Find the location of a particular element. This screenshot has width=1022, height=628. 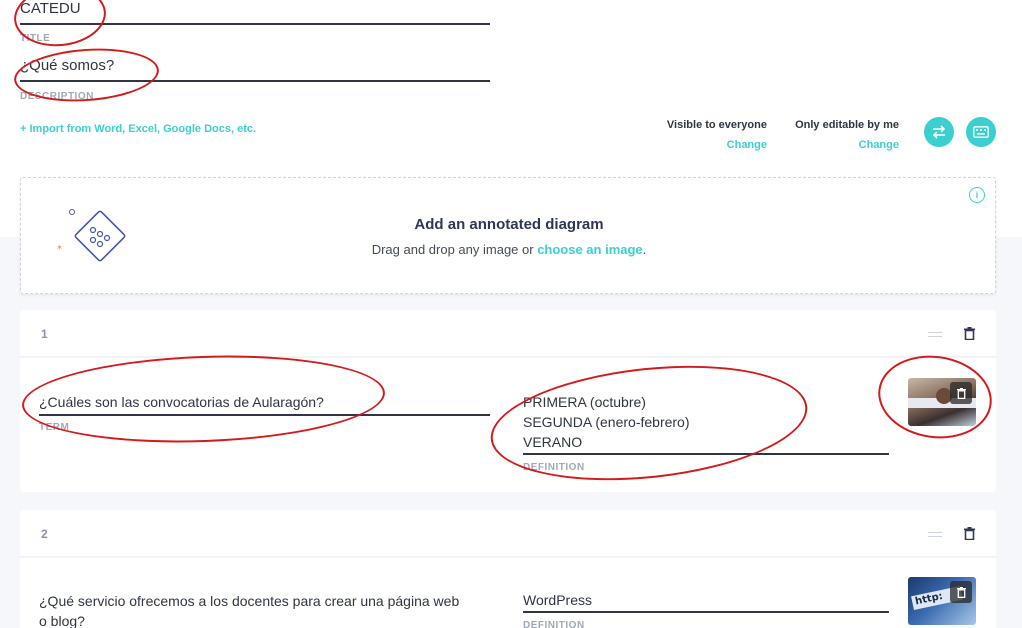

keyboard-shortcuts-button is located at coordinates (981, 132).